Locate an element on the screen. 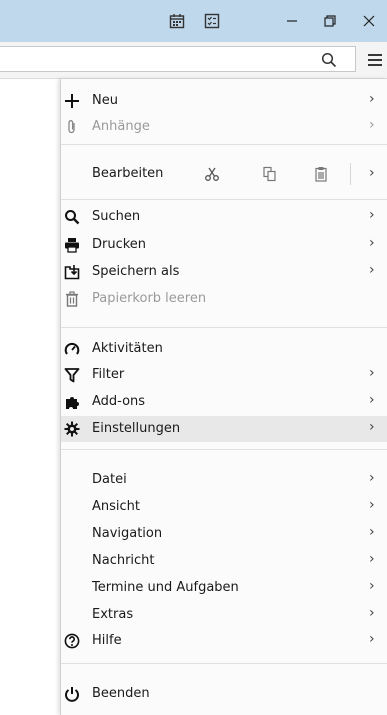 The height and width of the screenshot is (715, 387). menu-item-extras: Extras › is located at coordinates (224, 615).